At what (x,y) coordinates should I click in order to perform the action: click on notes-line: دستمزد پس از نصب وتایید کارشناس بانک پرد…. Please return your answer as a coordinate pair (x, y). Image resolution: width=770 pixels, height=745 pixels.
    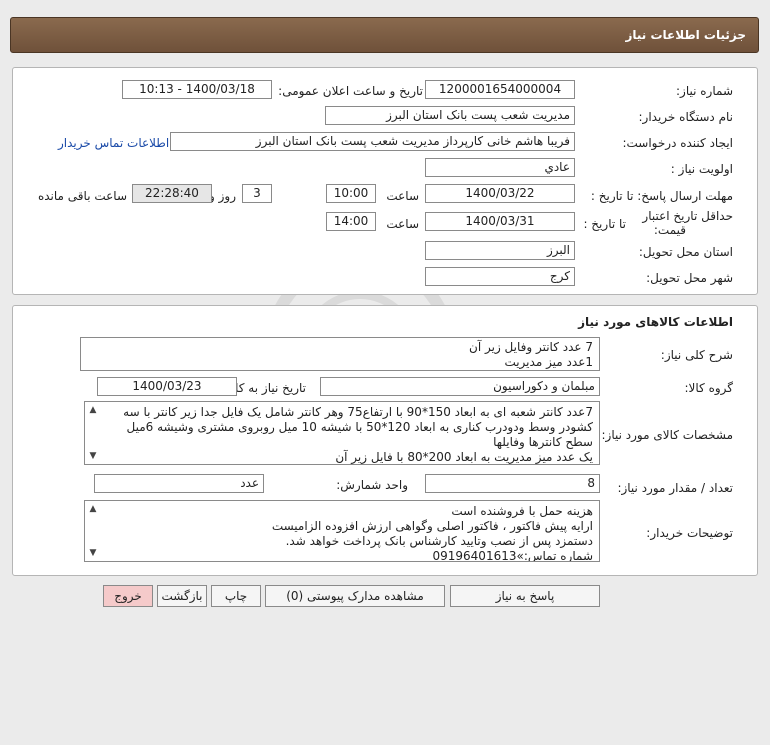
    Looking at the image, I should click on (439, 541).